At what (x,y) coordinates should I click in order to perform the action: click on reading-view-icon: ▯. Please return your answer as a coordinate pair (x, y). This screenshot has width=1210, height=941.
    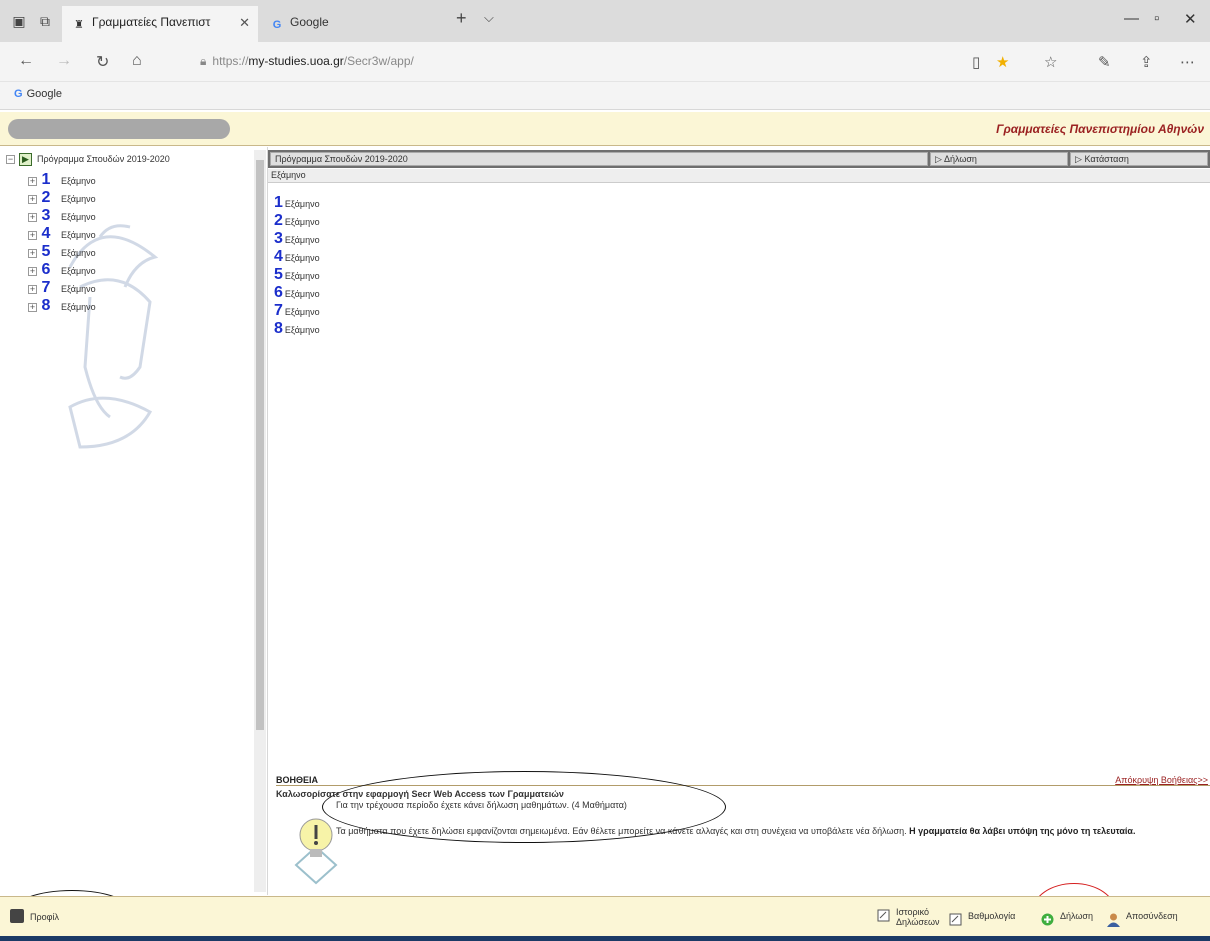
    Looking at the image, I should click on (976, 62).